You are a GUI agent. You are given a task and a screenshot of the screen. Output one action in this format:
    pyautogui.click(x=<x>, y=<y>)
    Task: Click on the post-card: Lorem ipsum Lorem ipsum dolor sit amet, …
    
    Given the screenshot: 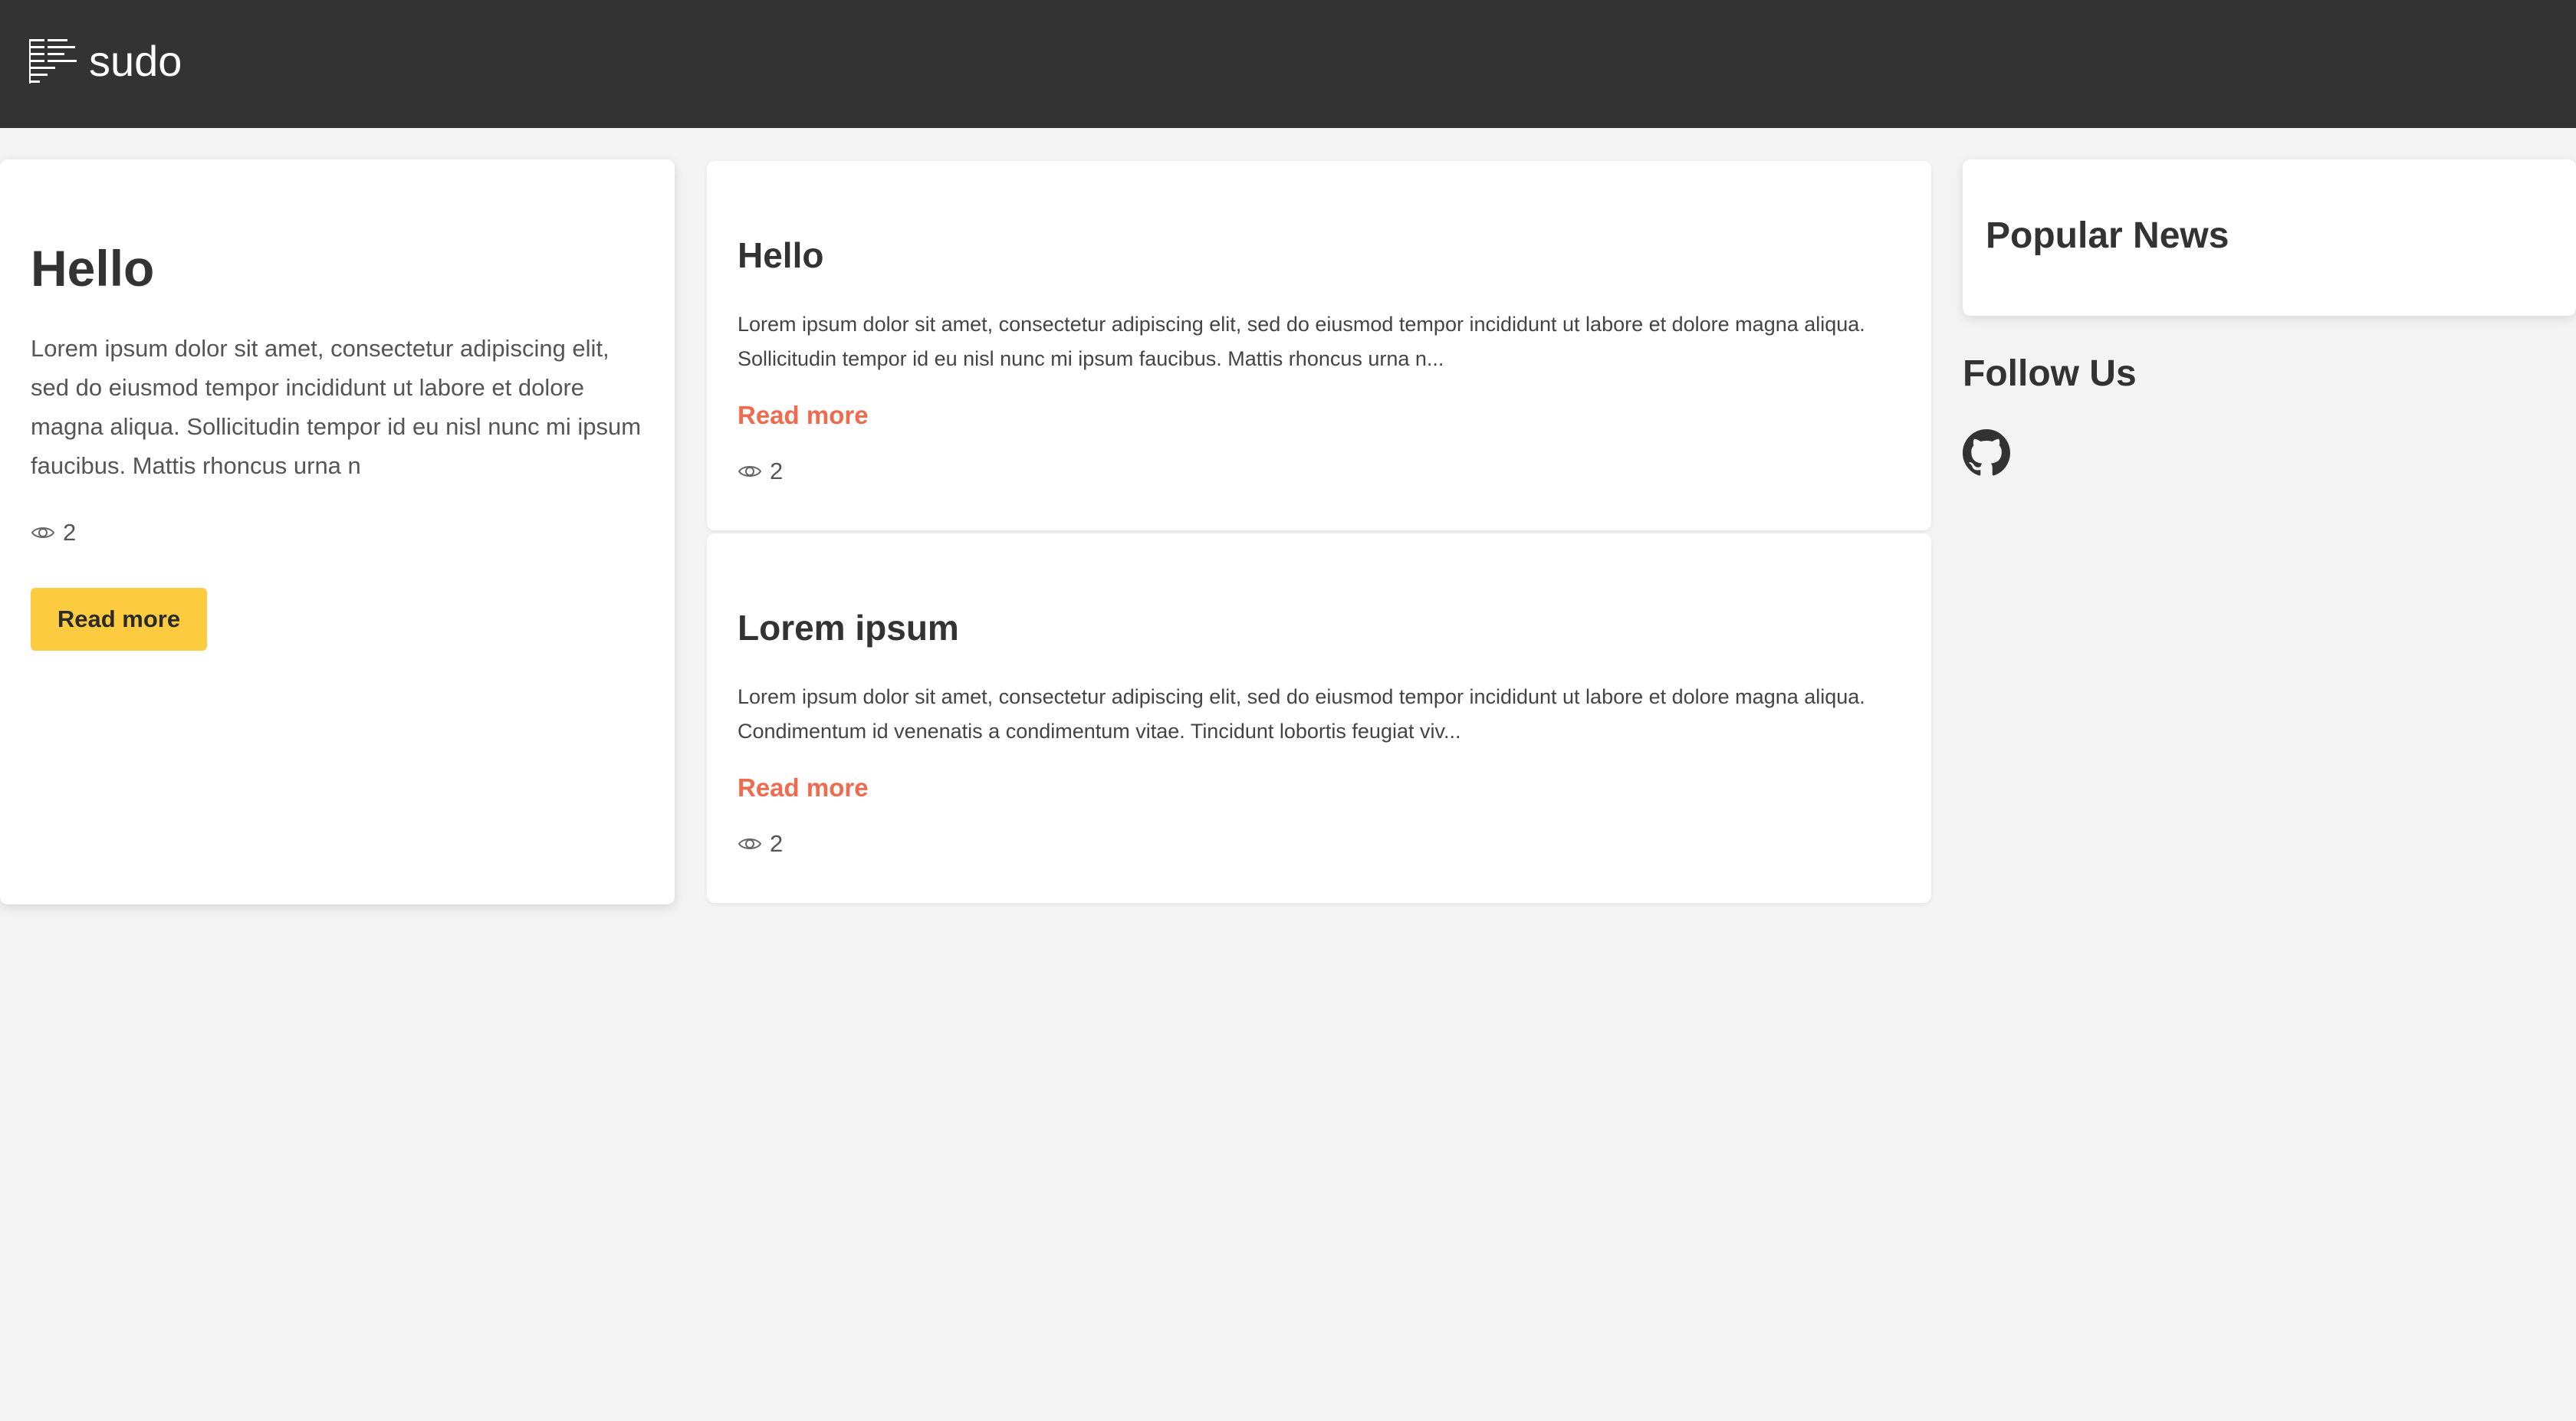 What is the action you would take?
    pyautogui.click(x=1319, y=718)
    